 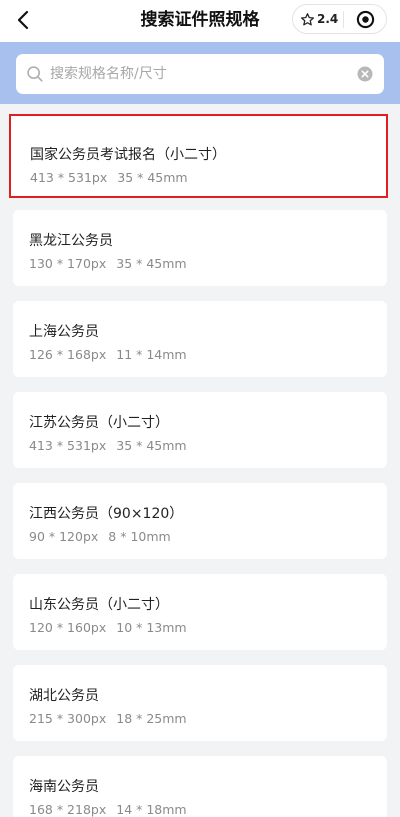 What do you see at coordinates (200, 430) in the screenshot?
I see `spec-item: 江苏公务员（小二寸） 413 * 531px 35 * 45mm` at bounding box center [200, 430].